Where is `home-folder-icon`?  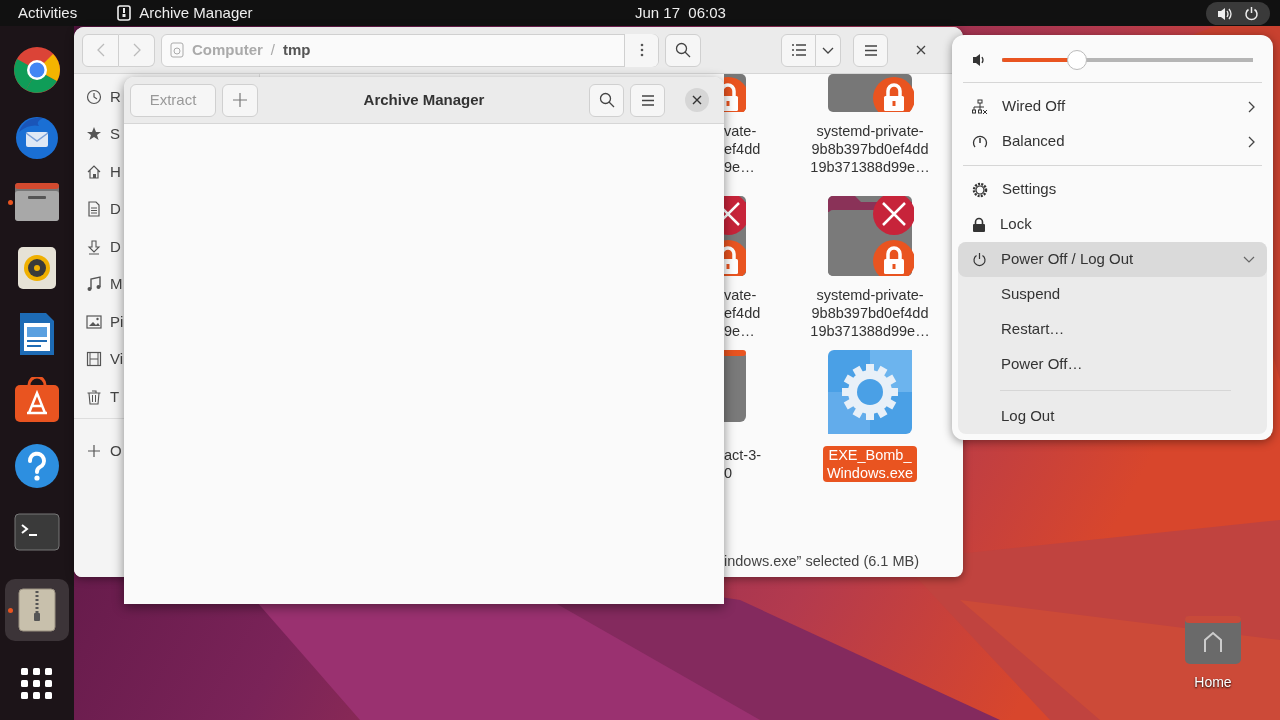 home-folder-icon is located at coordinates (1213, 640).